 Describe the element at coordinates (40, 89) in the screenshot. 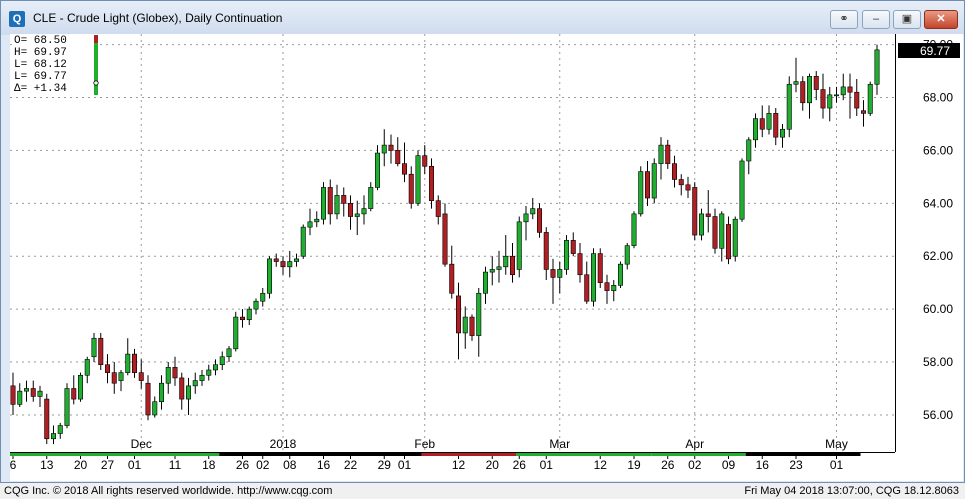

I see `ohlc-change: Δ= +1.34` at that location.